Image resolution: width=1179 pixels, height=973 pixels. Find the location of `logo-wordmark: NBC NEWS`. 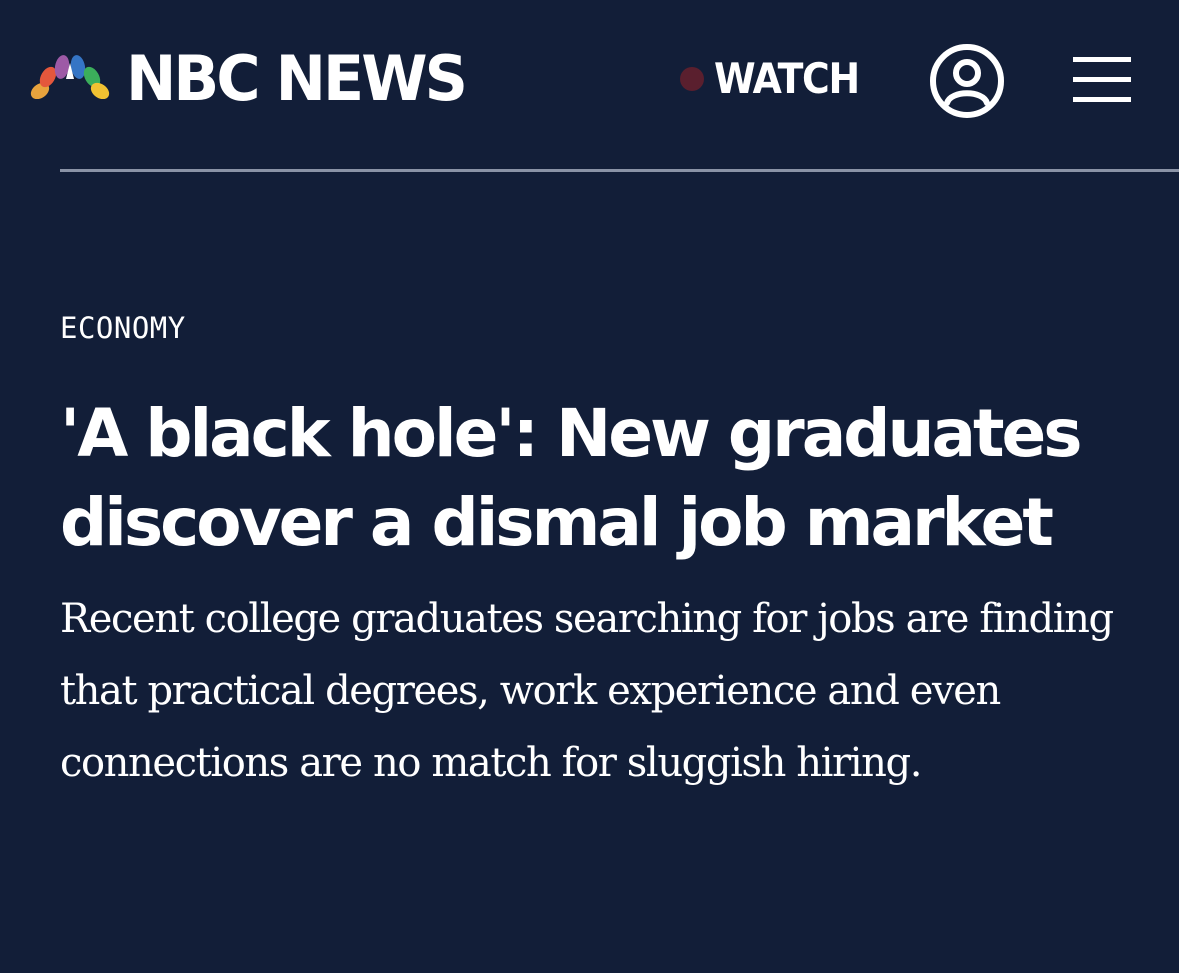

logo-wordmark: NBC NEWS is located at coordinates (297, 78).